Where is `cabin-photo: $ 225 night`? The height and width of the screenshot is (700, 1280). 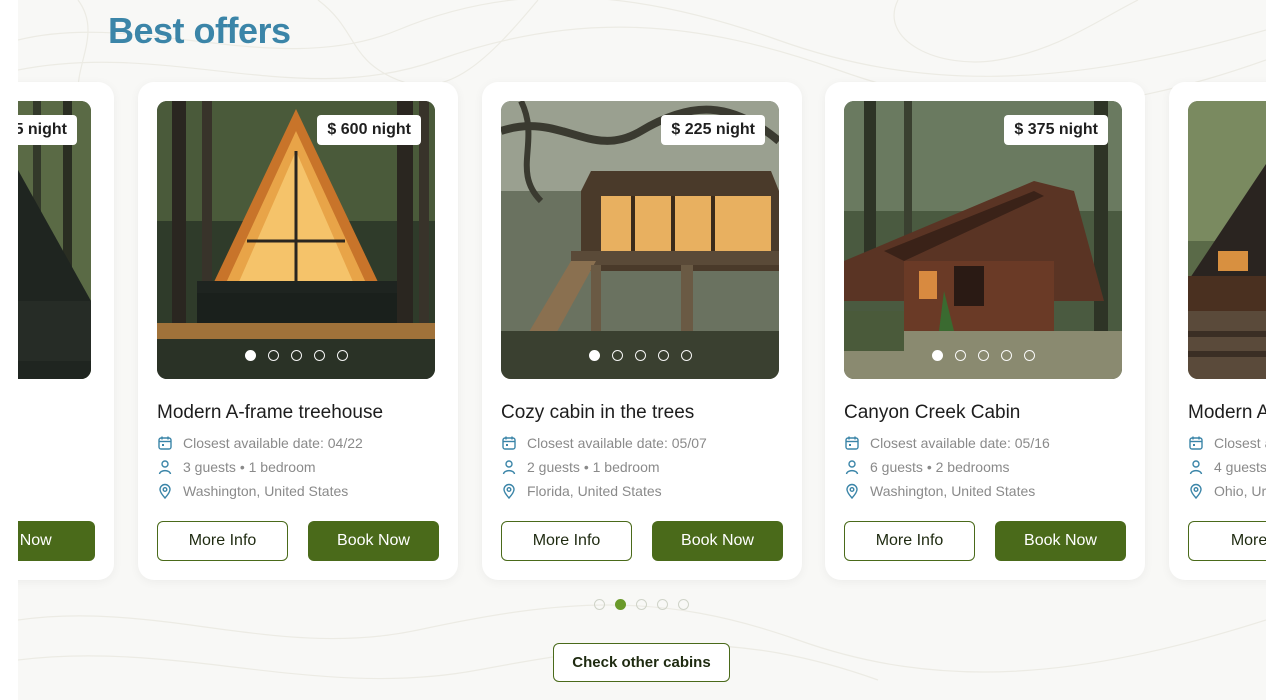
cabin-photo: $ 225 night is located at coordinates (640, 240).